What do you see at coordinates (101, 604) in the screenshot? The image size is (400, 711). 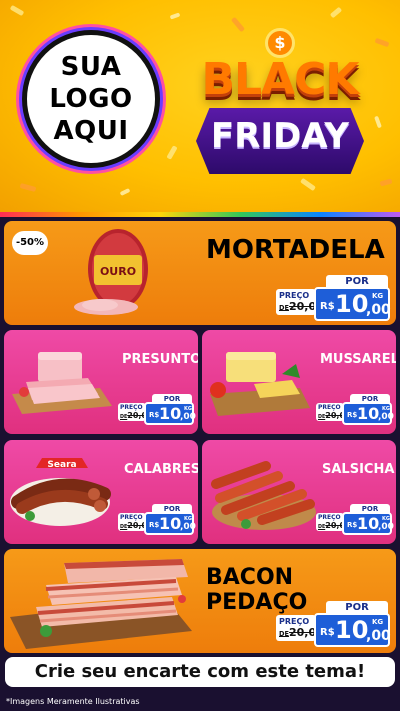 I see `bacon-image` at bounding box center [101, 604].